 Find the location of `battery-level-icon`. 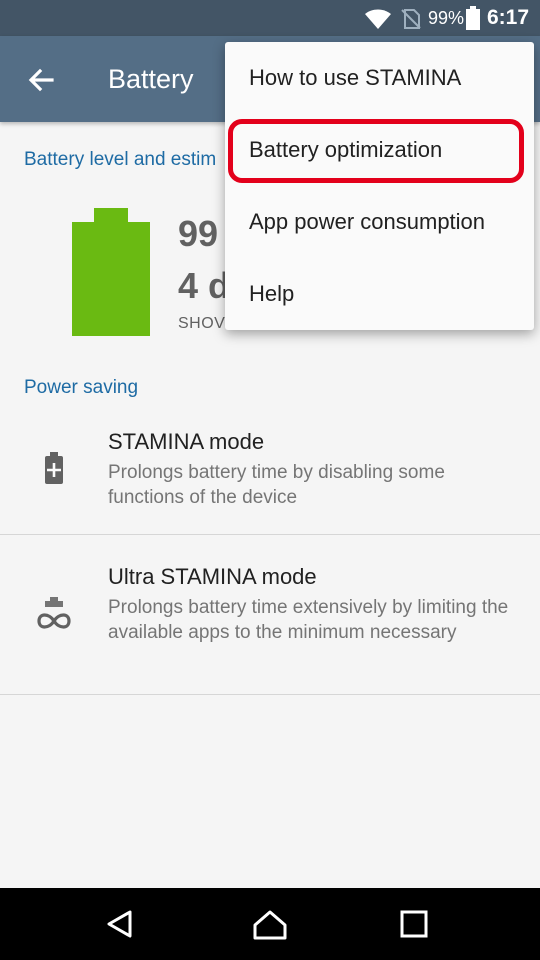

battery-level-icon is located at coordinates (111, 272).